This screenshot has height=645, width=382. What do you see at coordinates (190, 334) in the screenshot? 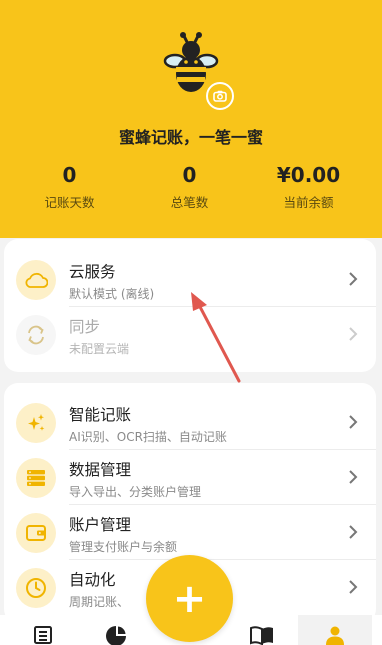
I see `sync-item: 同步 未配置云端` at bounding box center [190, 334].